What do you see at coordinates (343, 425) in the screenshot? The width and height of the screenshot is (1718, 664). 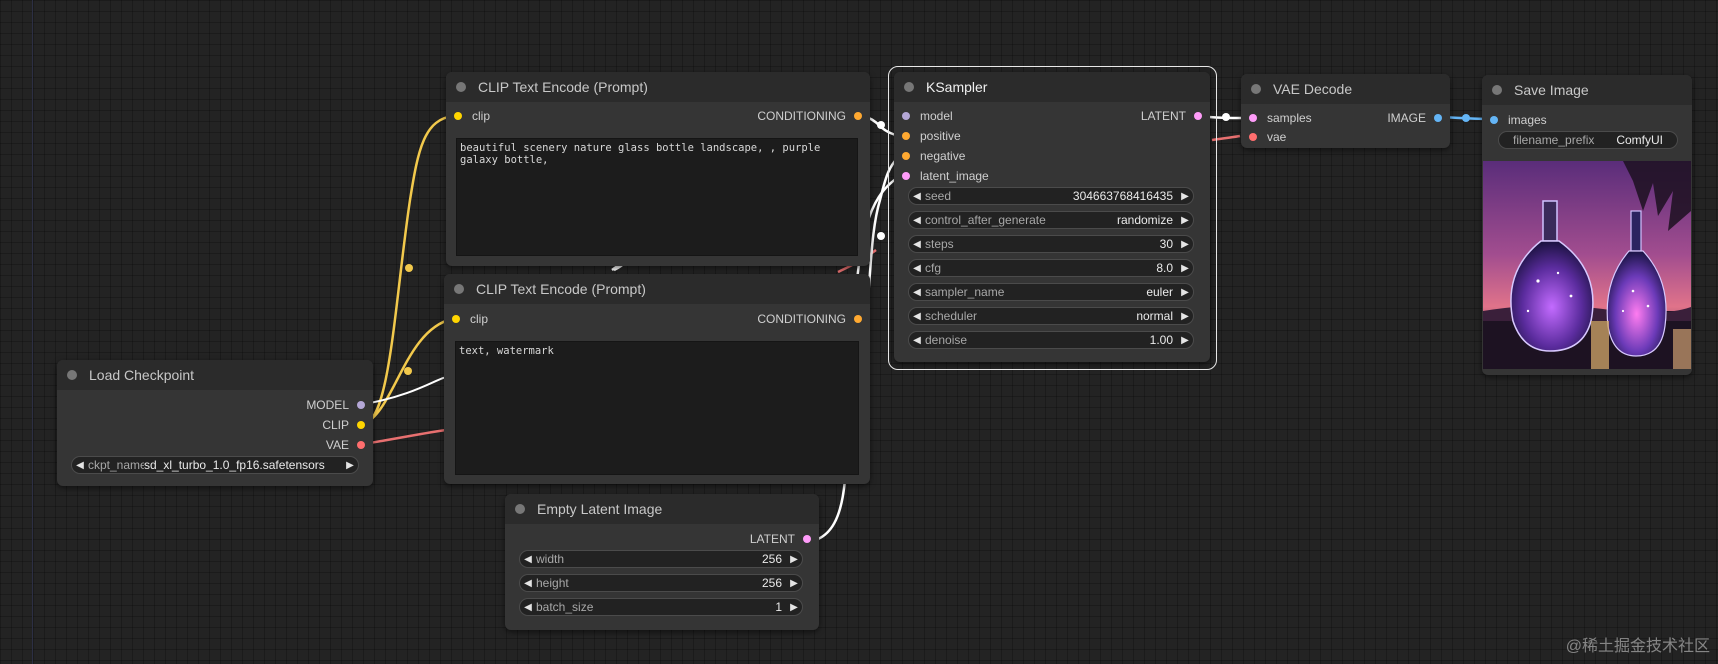 I see `output-slot-clip: CLIP` at bounding box center [343, 425].